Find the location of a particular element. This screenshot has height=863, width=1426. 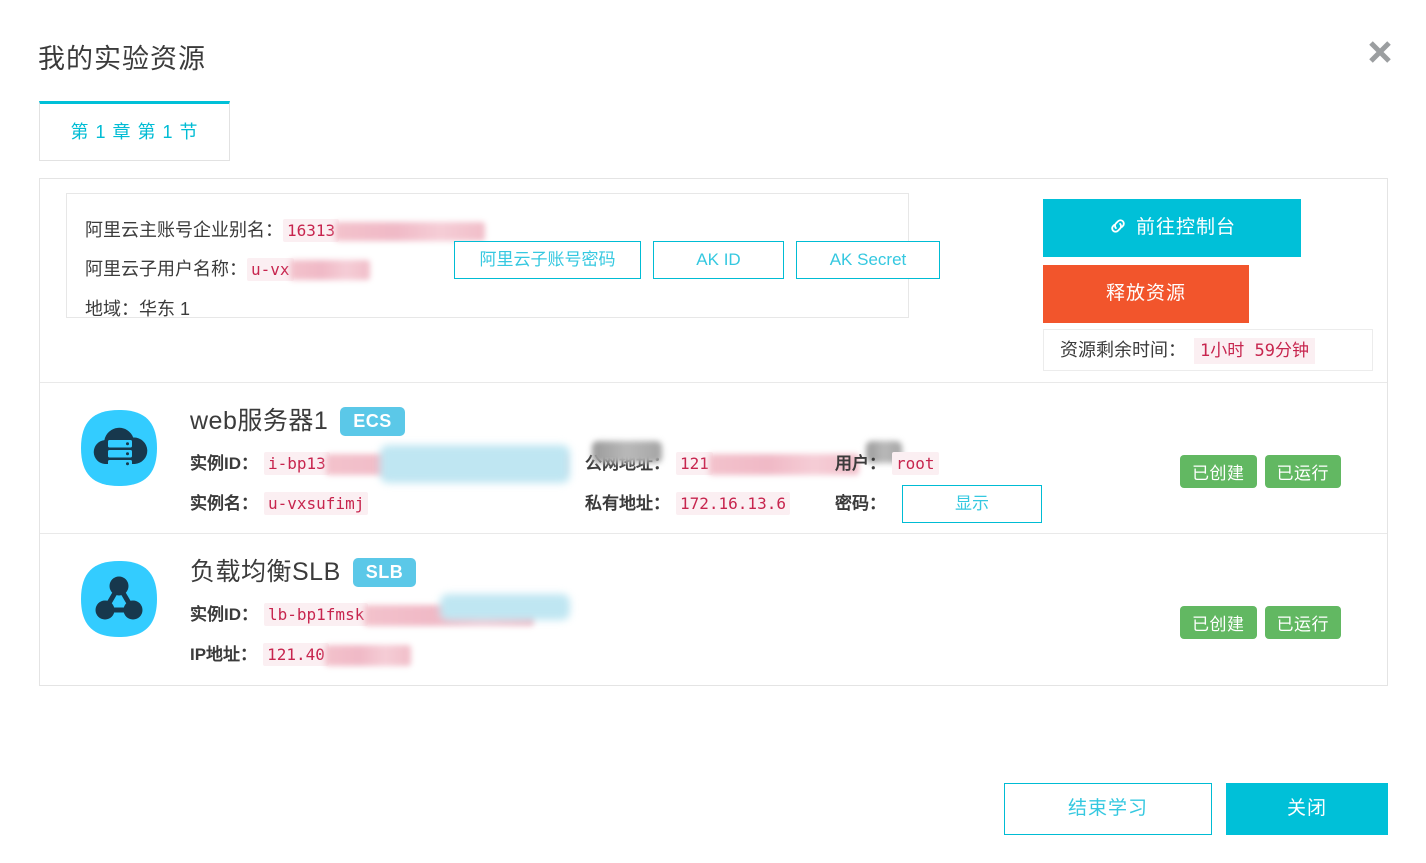

sub-user-row: 阿里云子用户名称： u-vx is located at coordinates (227, 269).